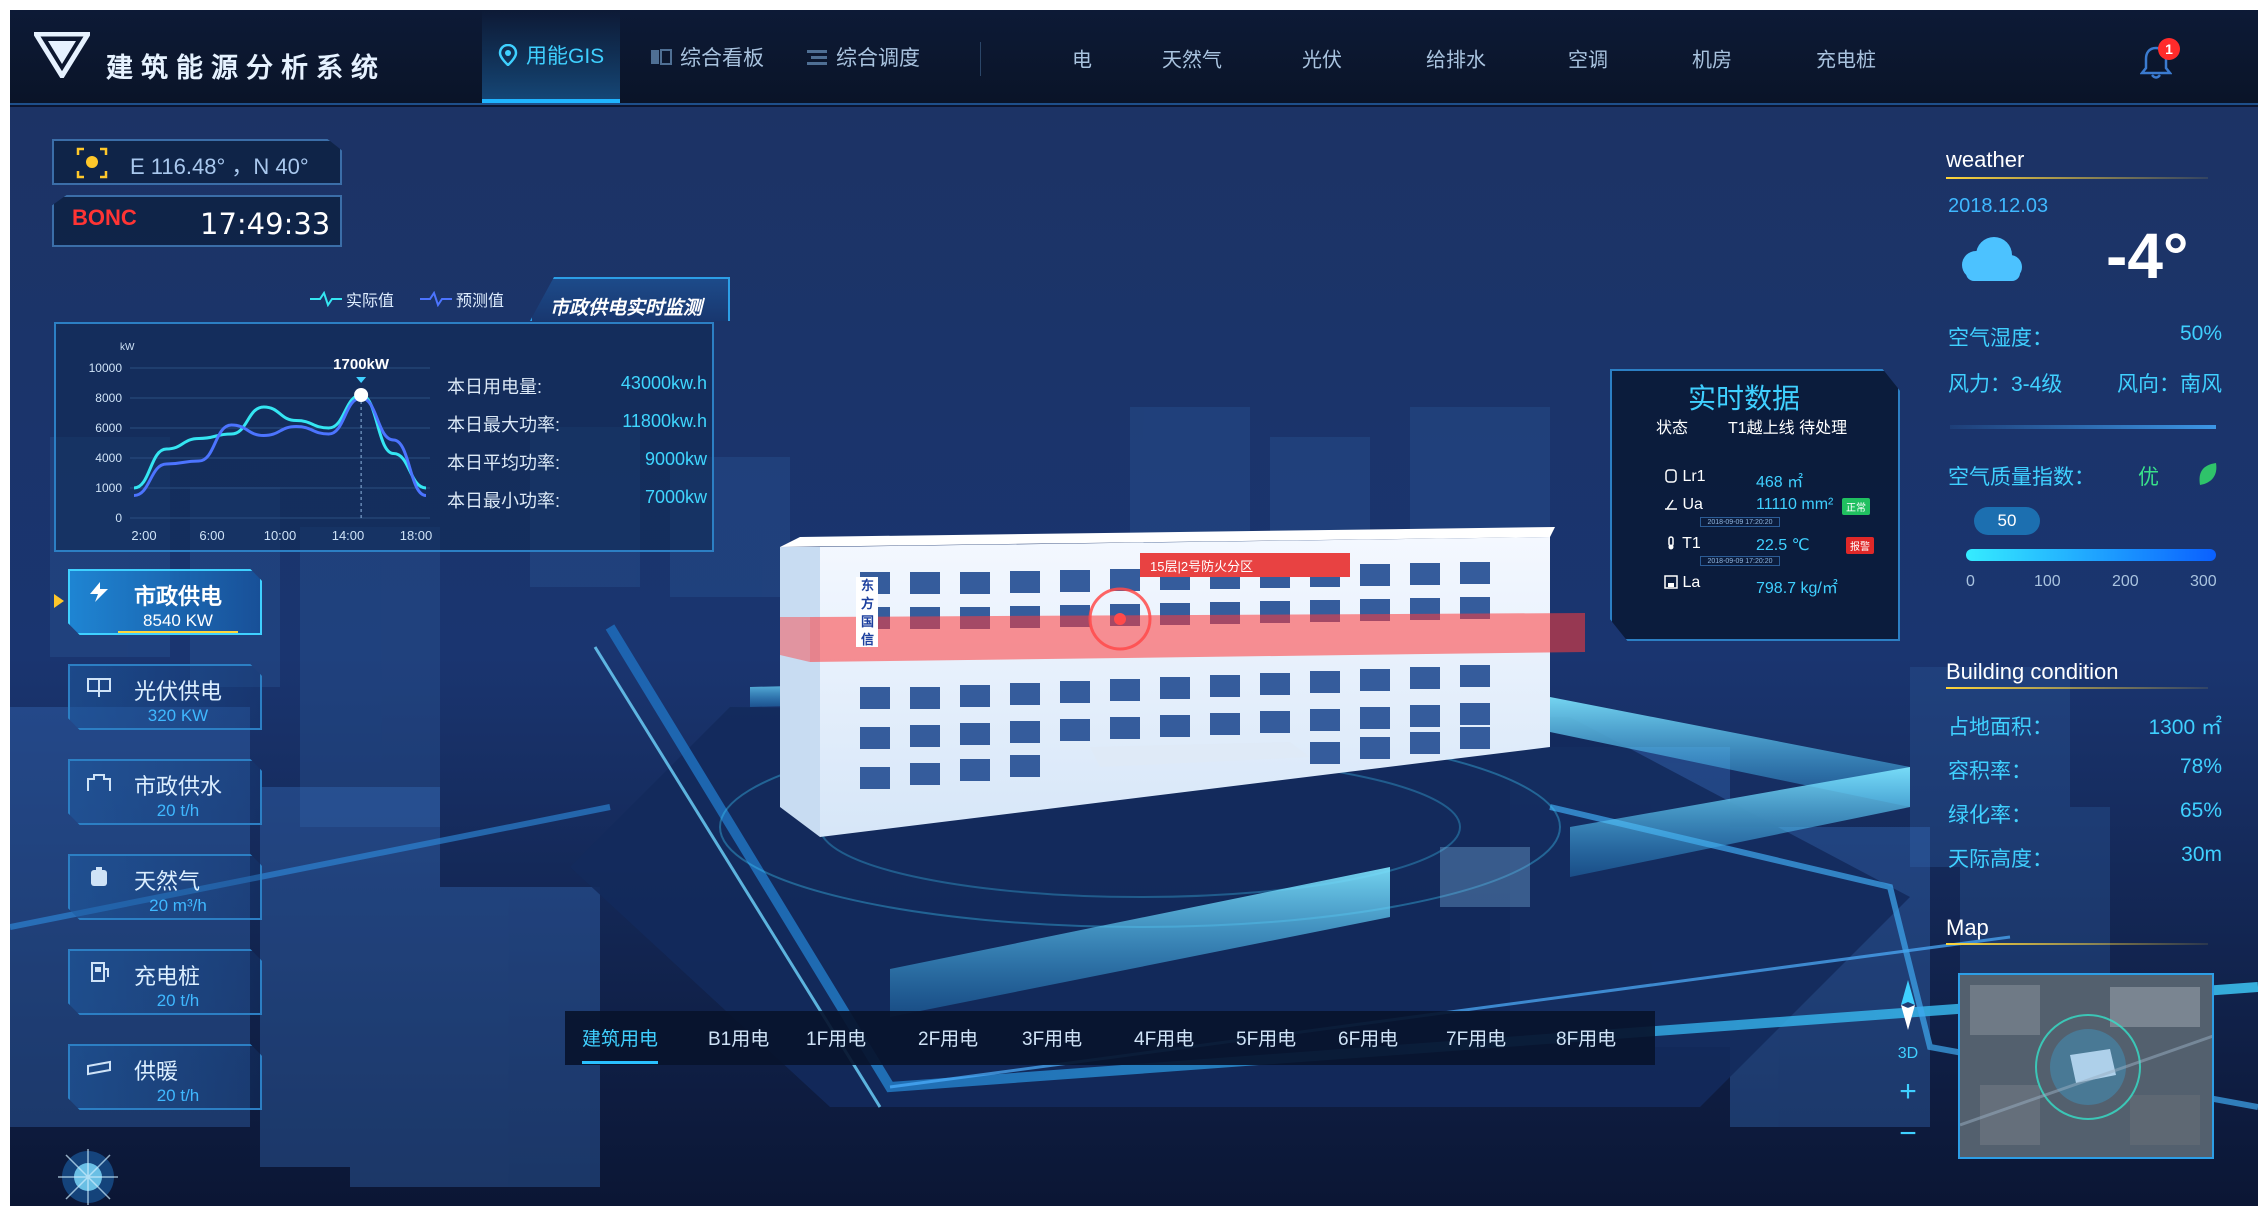  Describe the element at coordinates (675, 459) in the screenshot. I see `stat-value: 9000kw` at that location.